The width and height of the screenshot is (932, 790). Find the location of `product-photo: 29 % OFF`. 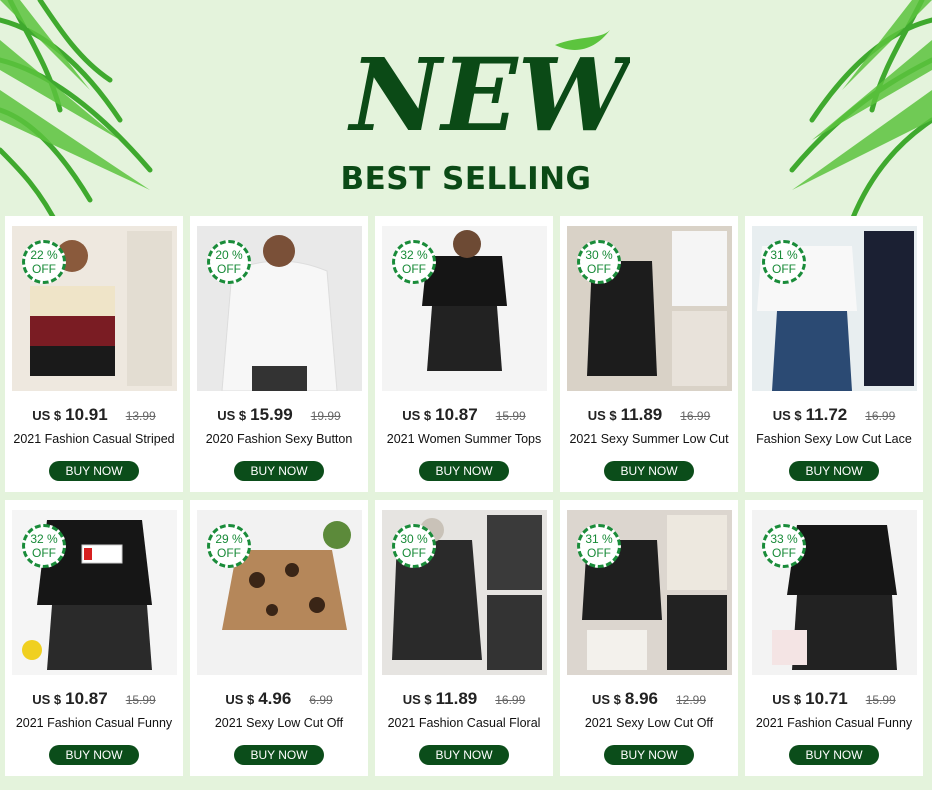

product-photo: 29 % OFF is located at coordinates (279, 592).